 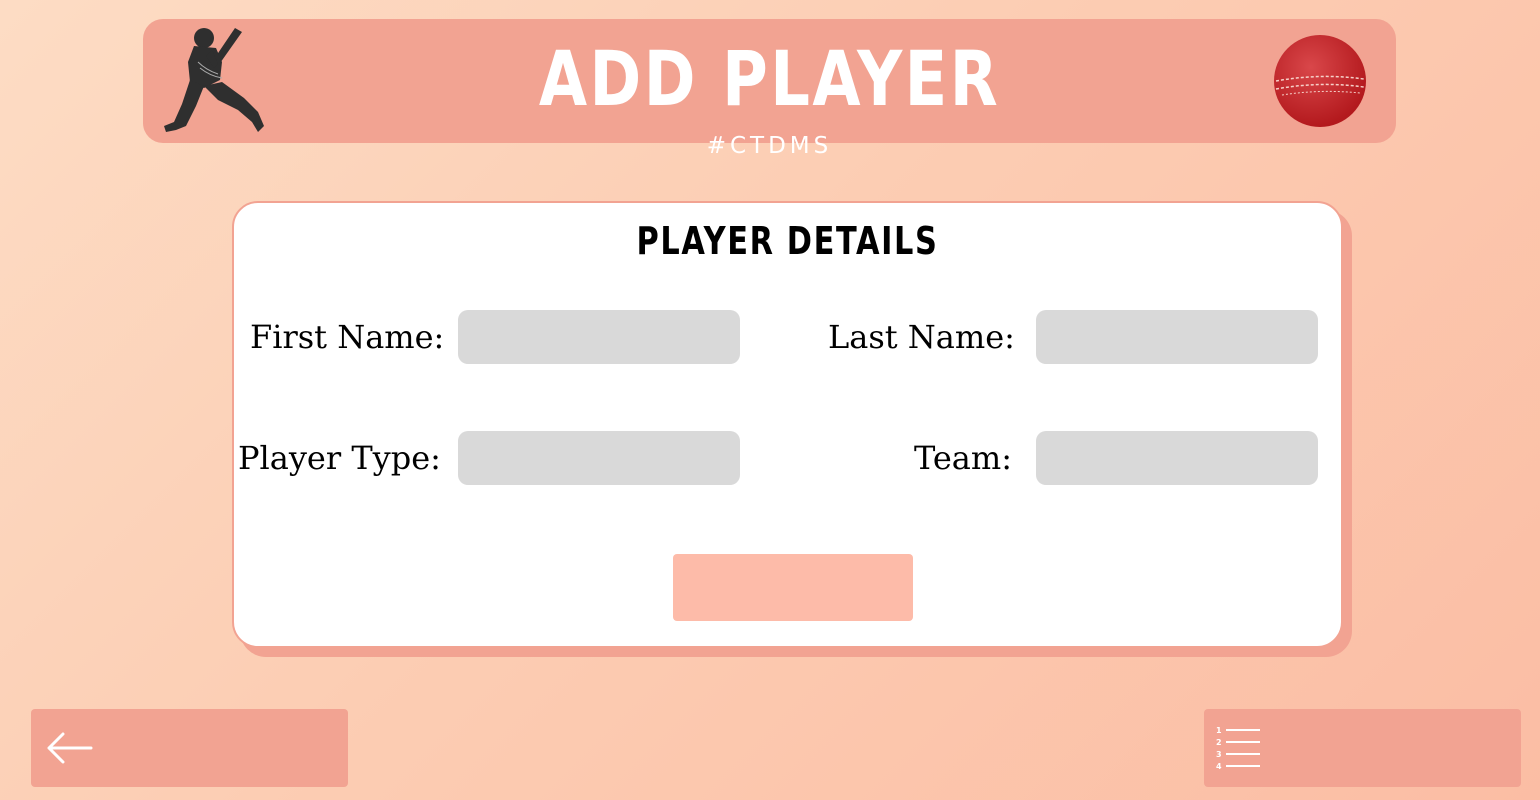 I want to click on header-banner: ADD PLAYER #CTDMS, so click(x=769, y=89).